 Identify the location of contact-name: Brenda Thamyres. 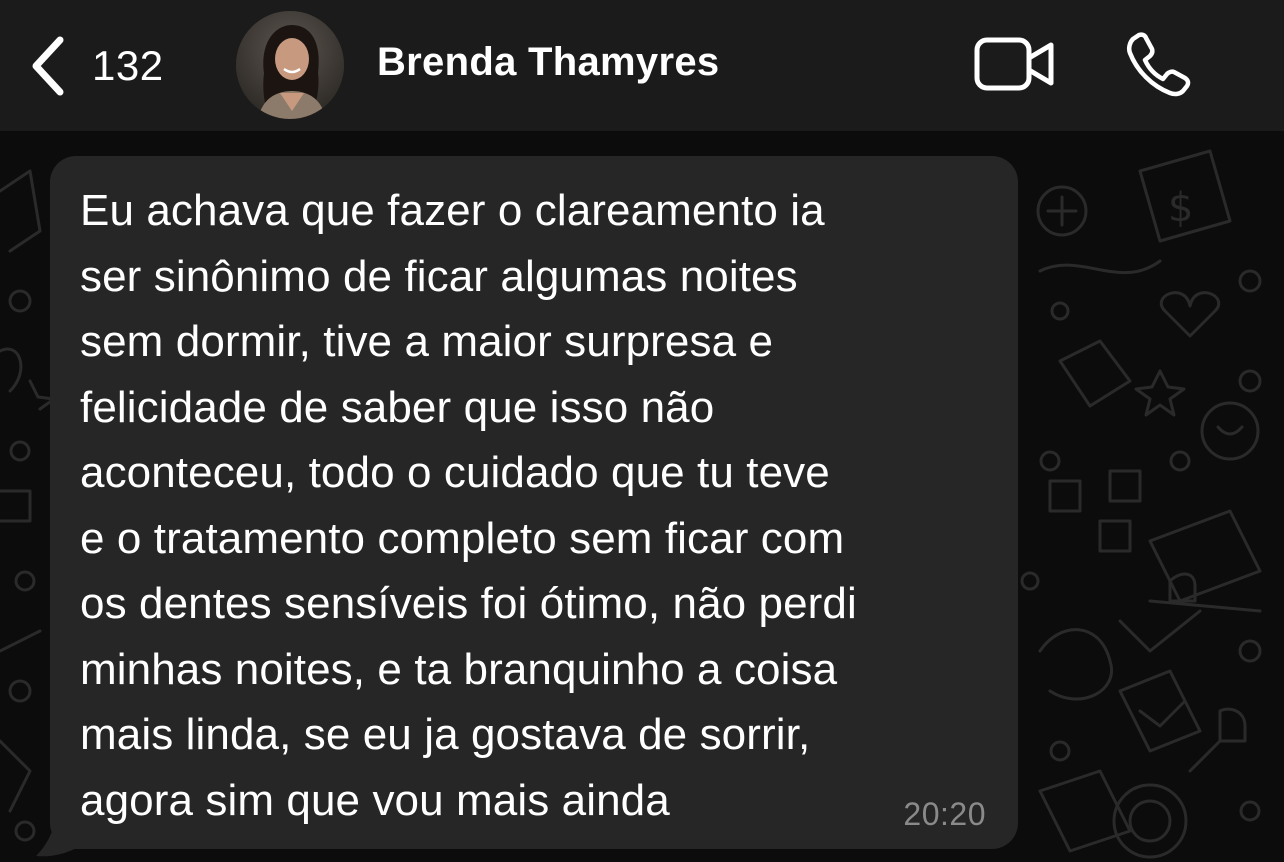
(548, 62).